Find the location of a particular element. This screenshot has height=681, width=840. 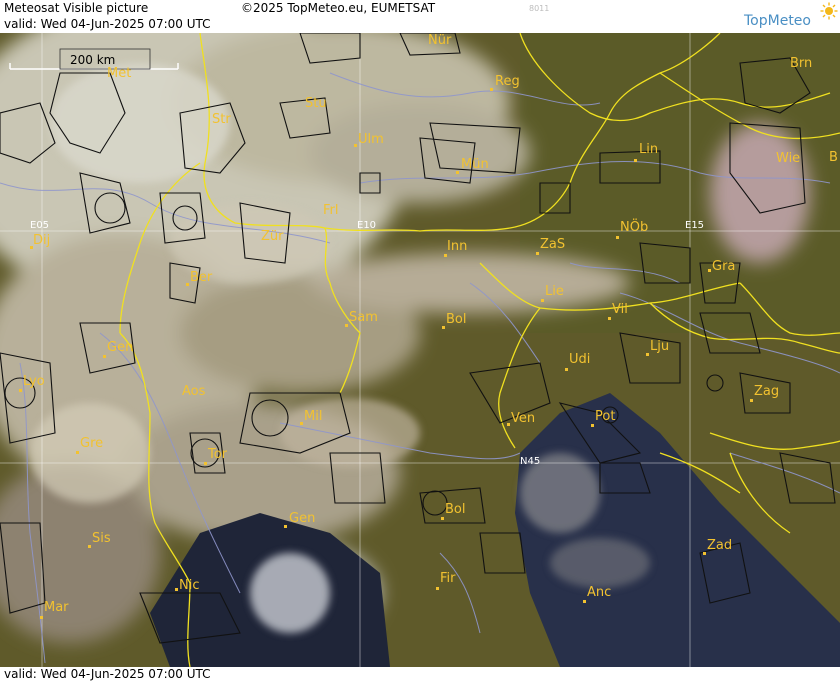

grid-label: N45 is located at coordinates (530, 461).